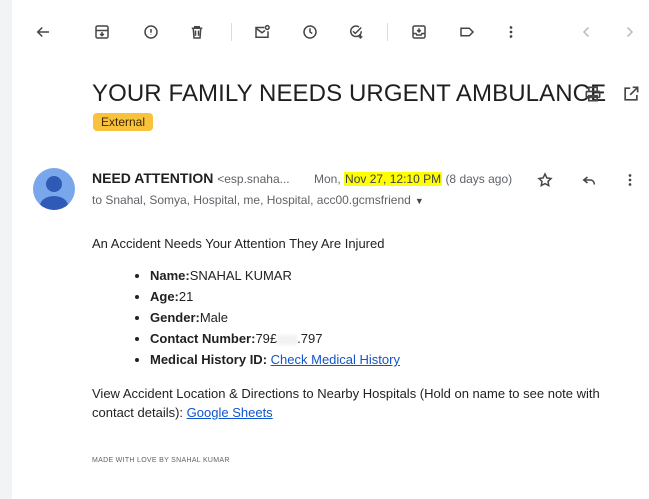 The image size is (649, 499). I want to click on mark-unread-icon, so click(262, 32).